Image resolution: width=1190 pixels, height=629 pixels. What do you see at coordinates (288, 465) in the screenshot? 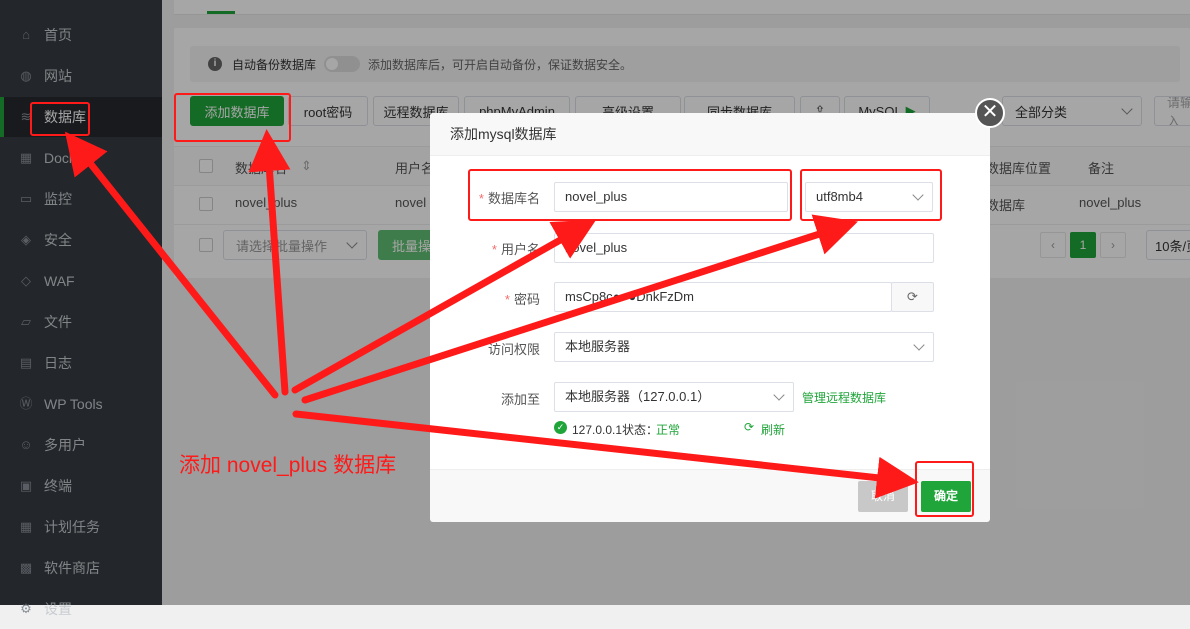
I see `annotation-caption: 添加 novel_plus 数据库` at bounding box center [288, 465].